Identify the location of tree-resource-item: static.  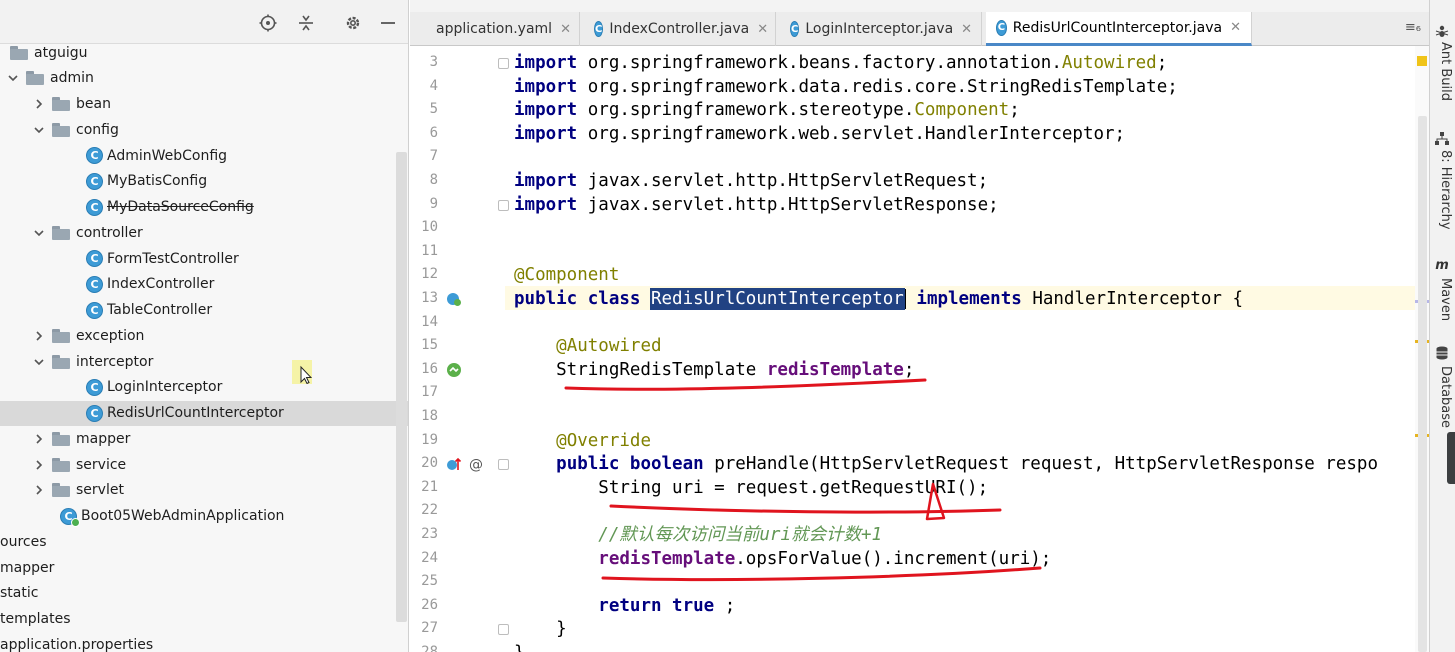
(204, 593).